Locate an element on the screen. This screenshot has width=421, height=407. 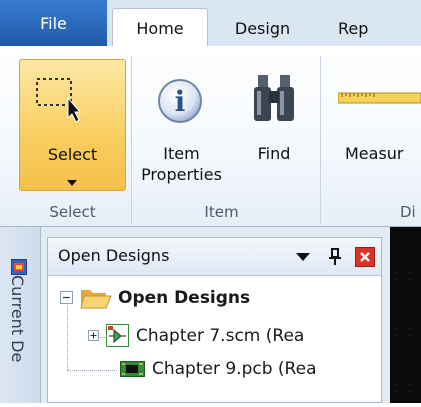
tree-item-label: Chapter 7.scm (Rea is located at coordinates (220, 336).